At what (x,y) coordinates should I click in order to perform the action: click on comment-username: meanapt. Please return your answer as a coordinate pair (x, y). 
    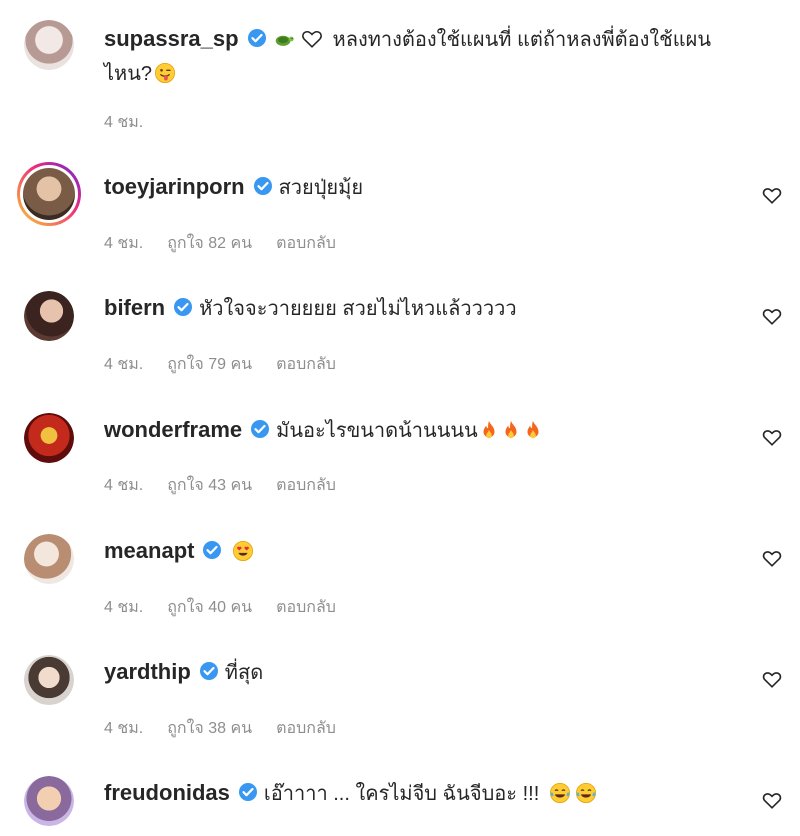
    Looking at the image, I should click on (149, 550).